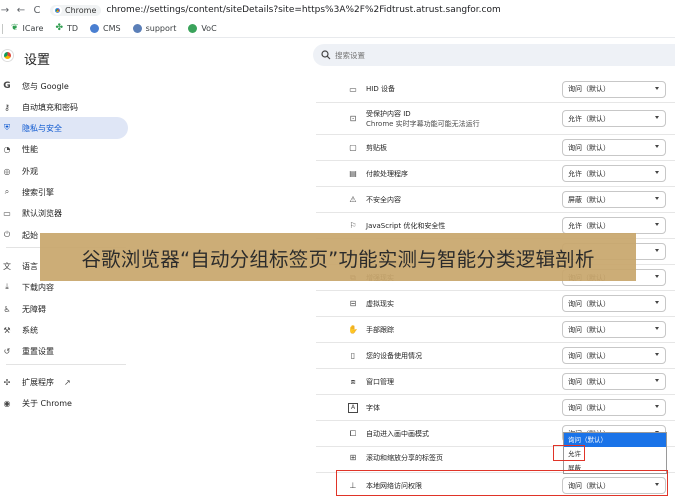  What do you see at coordinates (353, 199) in the screenshot?
I see `warning-icon: ⚠` at bounding box center [353, 199].